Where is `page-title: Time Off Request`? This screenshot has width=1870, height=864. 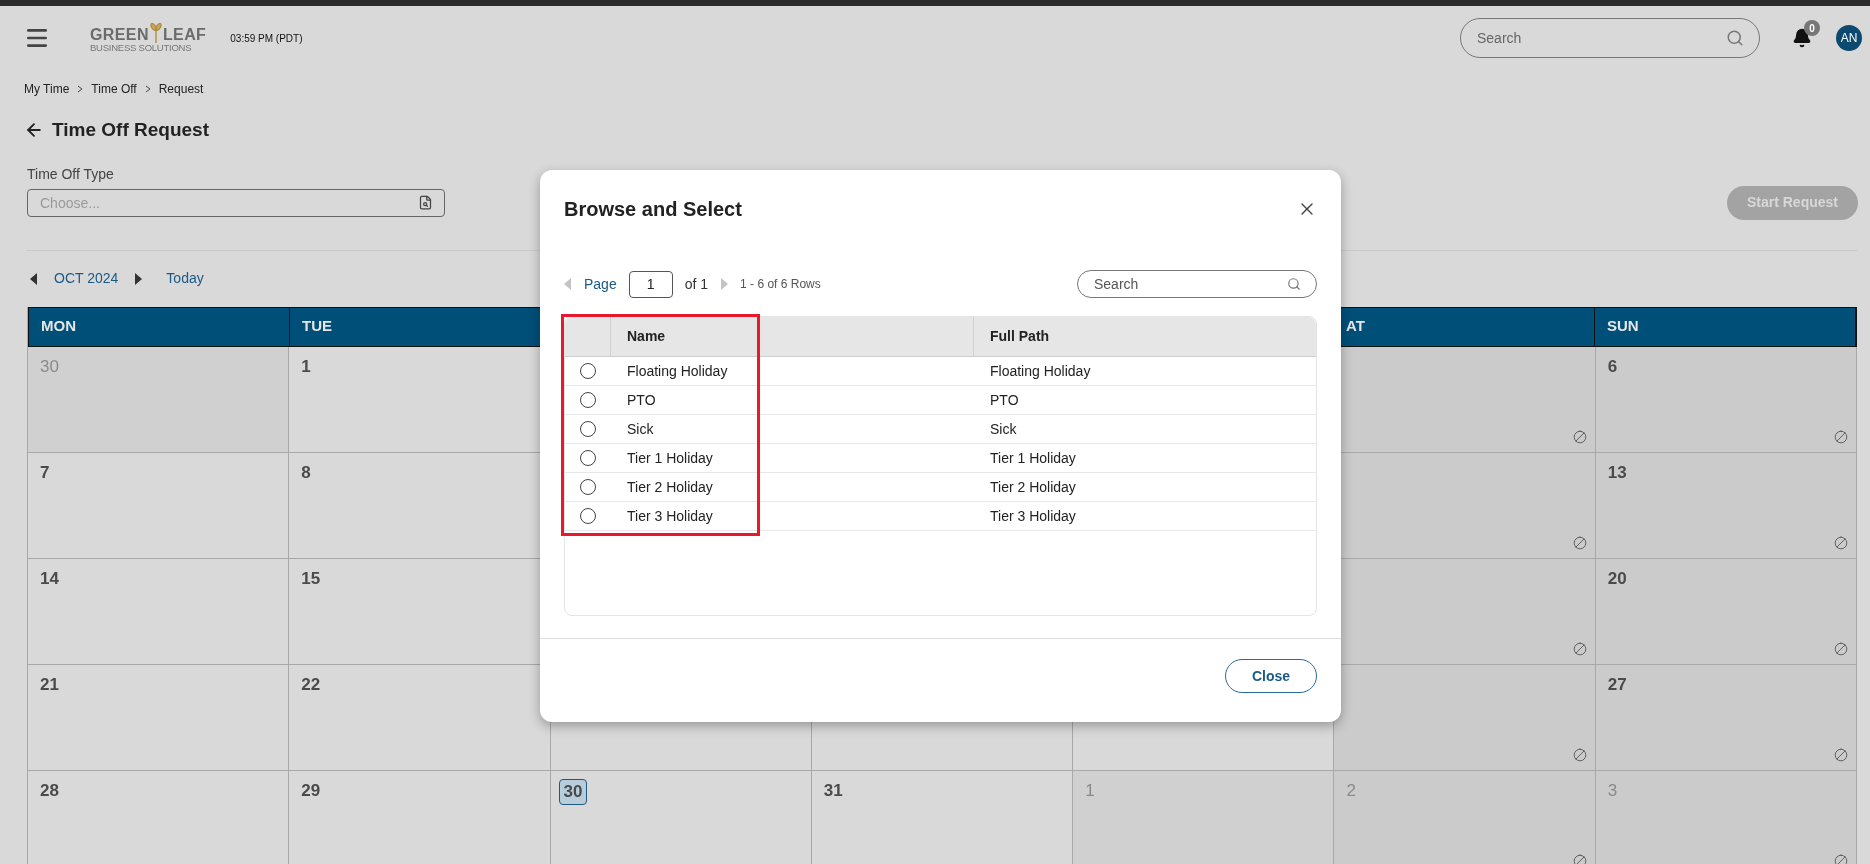
page-title: Time Off Request is located at coordinates (130, 130).